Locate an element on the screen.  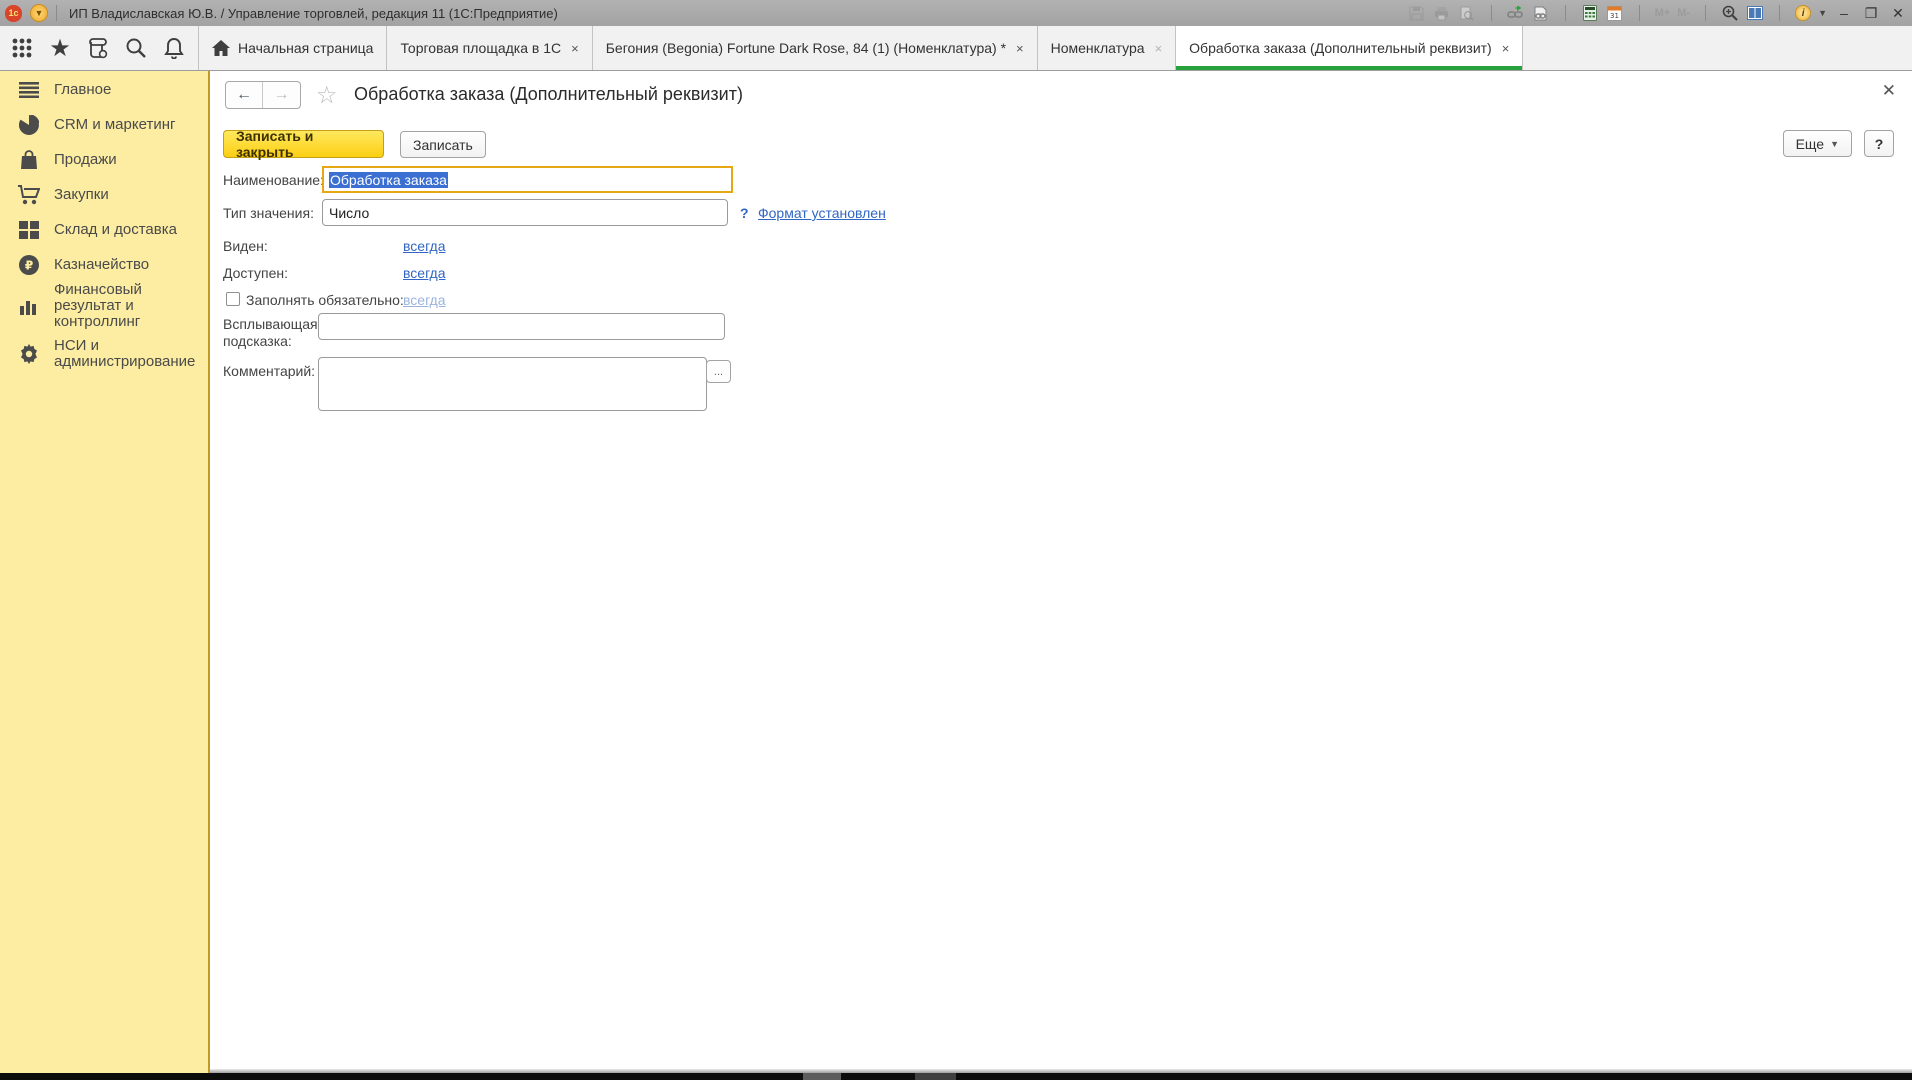
favorite-star-icon: ☆ is located at coordinates (327, 95).